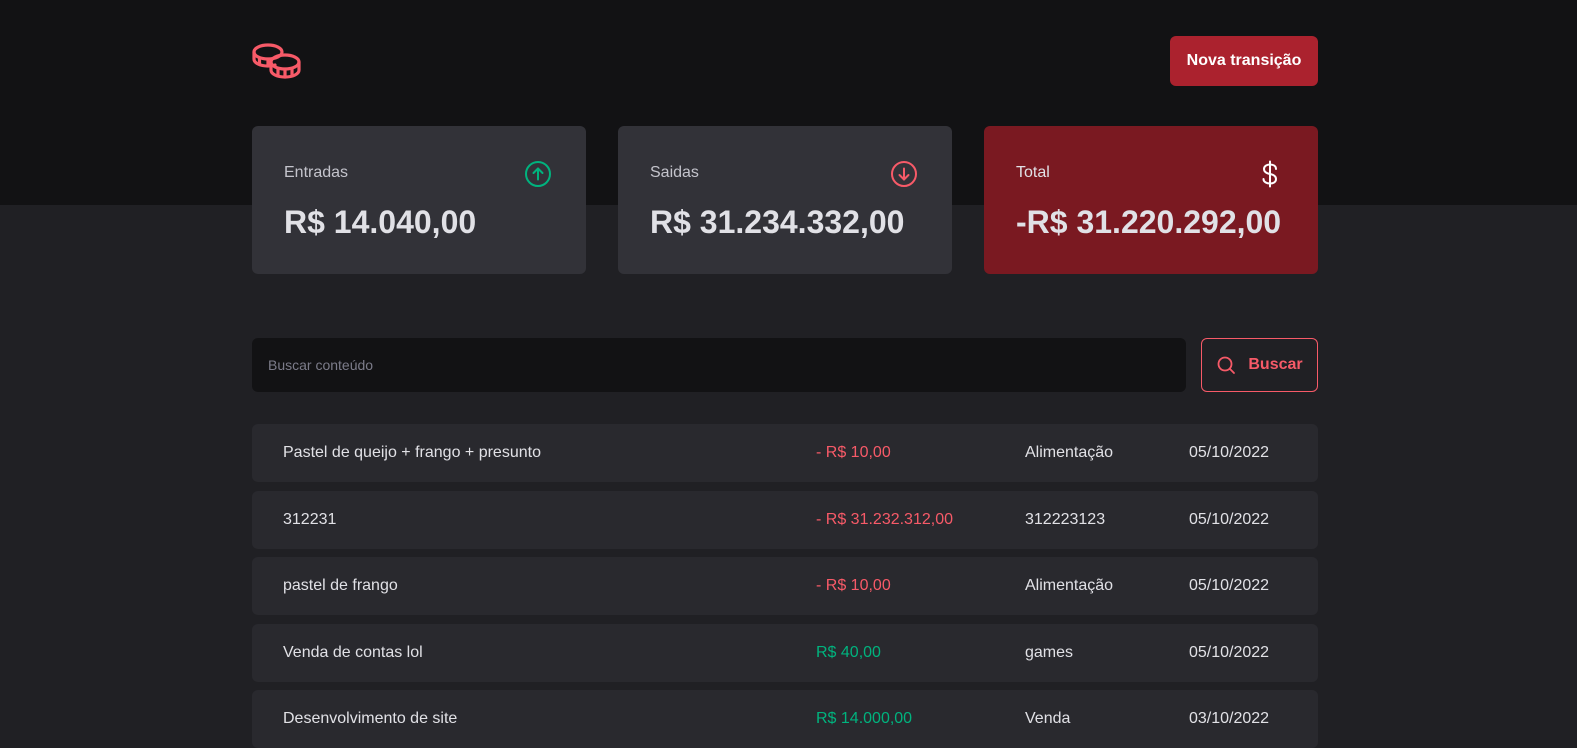 This screenshot has width=1577, height=748. Describe the element at coordinates (419, 200) in the screenshot. I see `summary-card-income: Entradas R$ 14.040,00` at that location.